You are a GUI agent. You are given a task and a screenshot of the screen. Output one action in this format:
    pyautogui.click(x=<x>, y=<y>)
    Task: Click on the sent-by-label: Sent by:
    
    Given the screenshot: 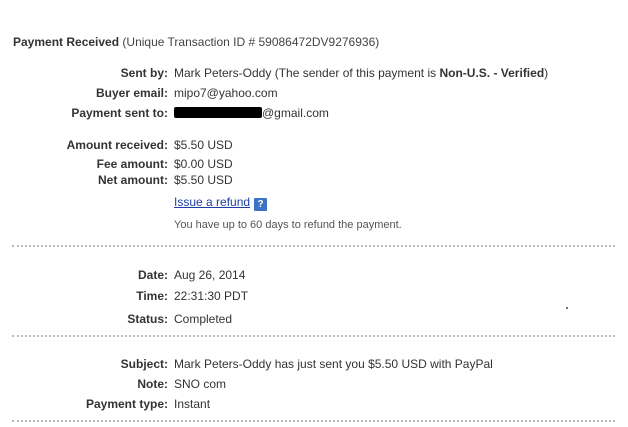 What is the action you would take?
    pyautogui.click(x=144, y=73)
    